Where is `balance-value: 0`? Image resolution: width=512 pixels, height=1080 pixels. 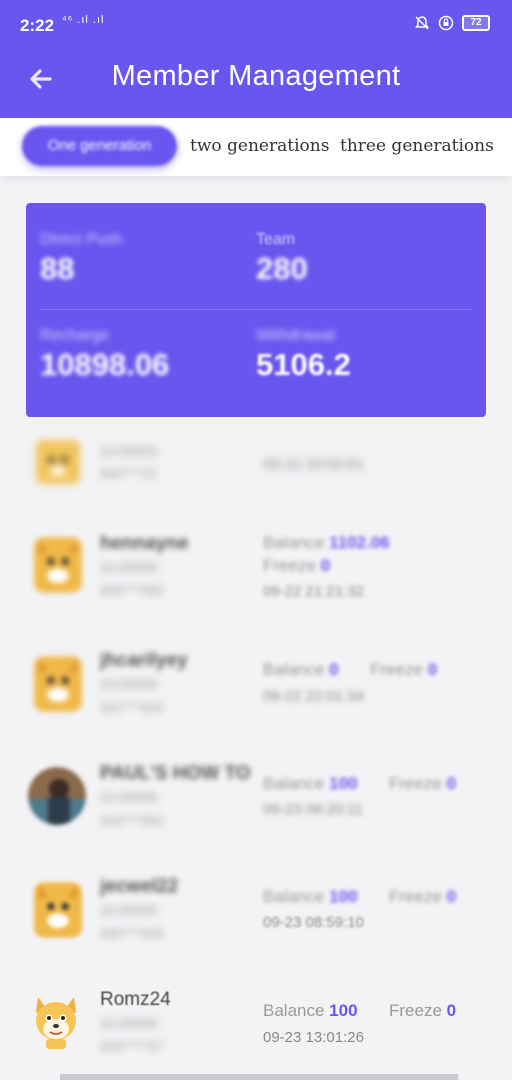 balance-value: 0 is located at coordinates (334, 669).